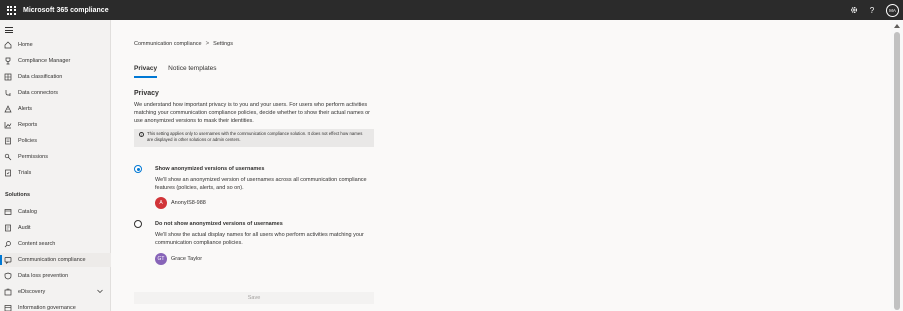 This screenshot has width=903, height=311. I want to click on ediscovery-icon, so click(8, 292).